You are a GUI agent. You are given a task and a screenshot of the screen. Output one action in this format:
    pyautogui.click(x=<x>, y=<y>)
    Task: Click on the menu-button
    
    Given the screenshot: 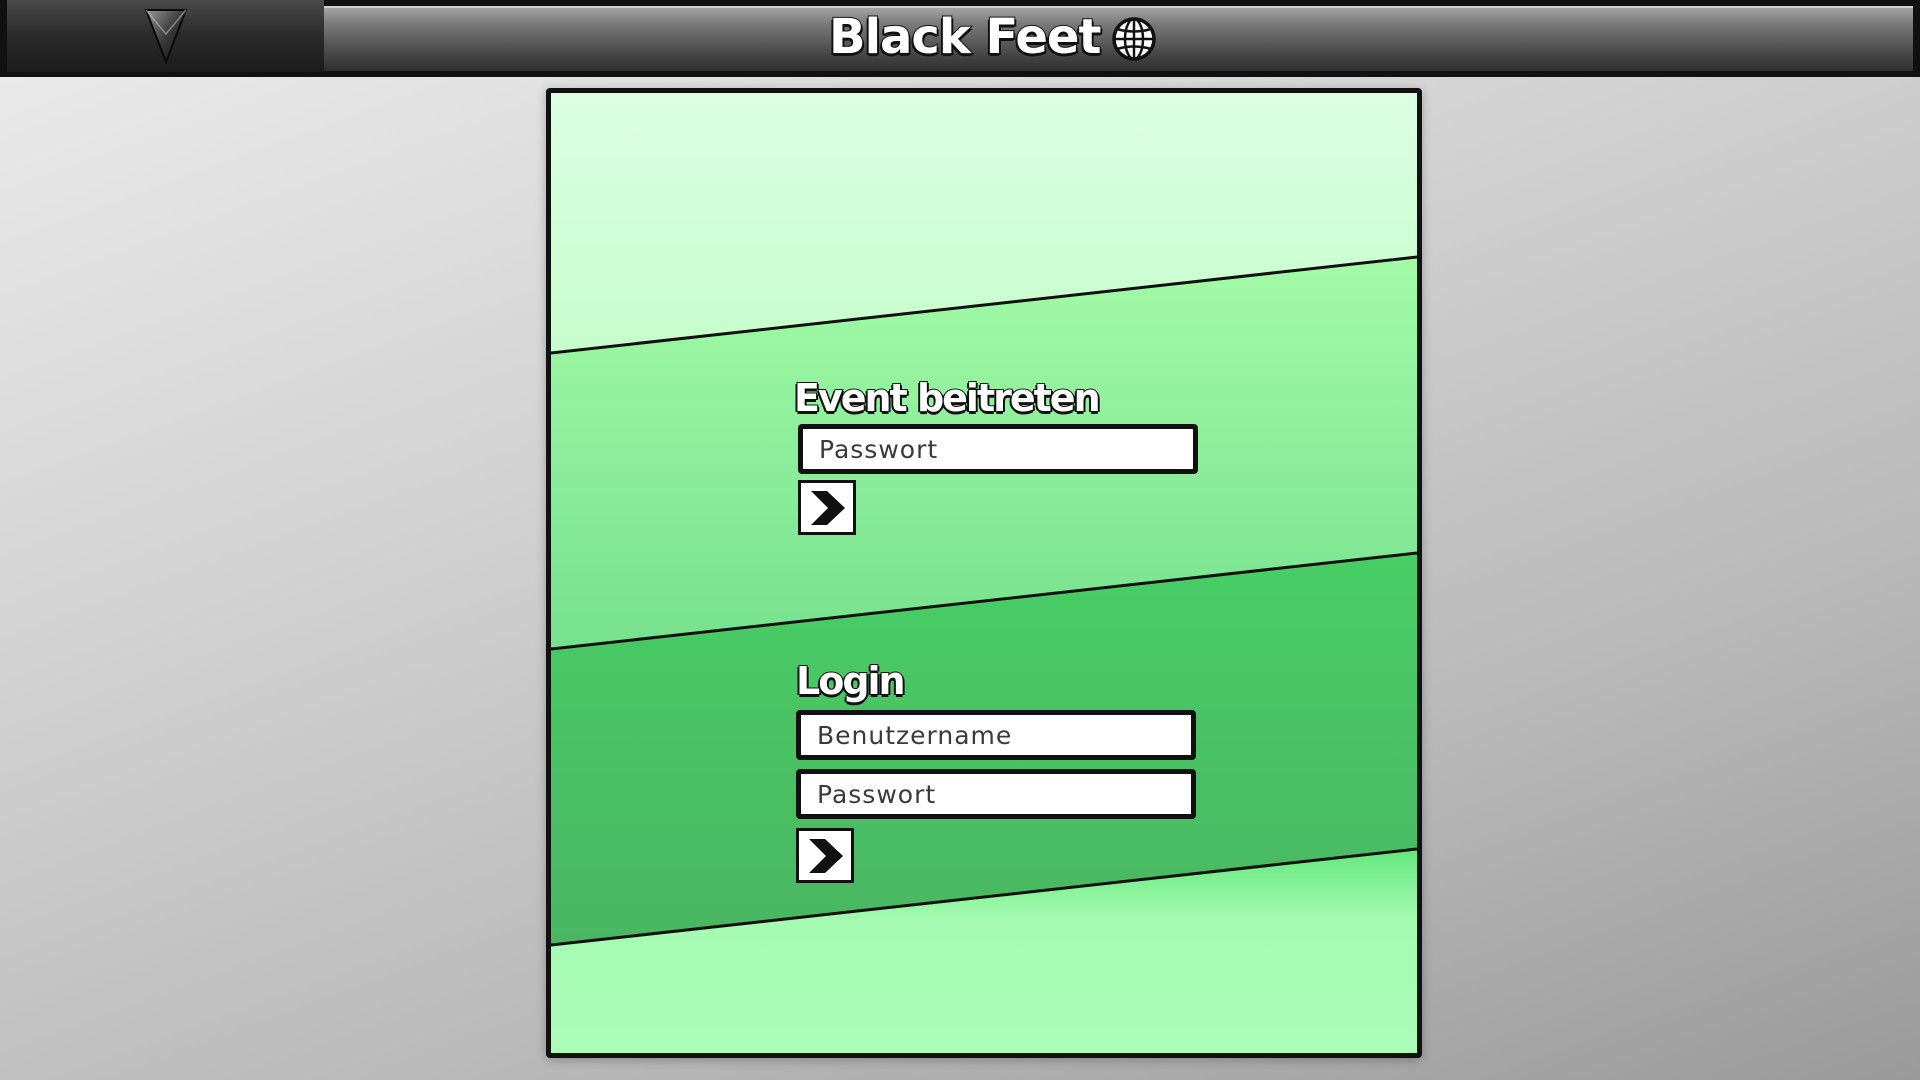 What is the action you would take?
    pyautogui.click(x=165, y=36)
    